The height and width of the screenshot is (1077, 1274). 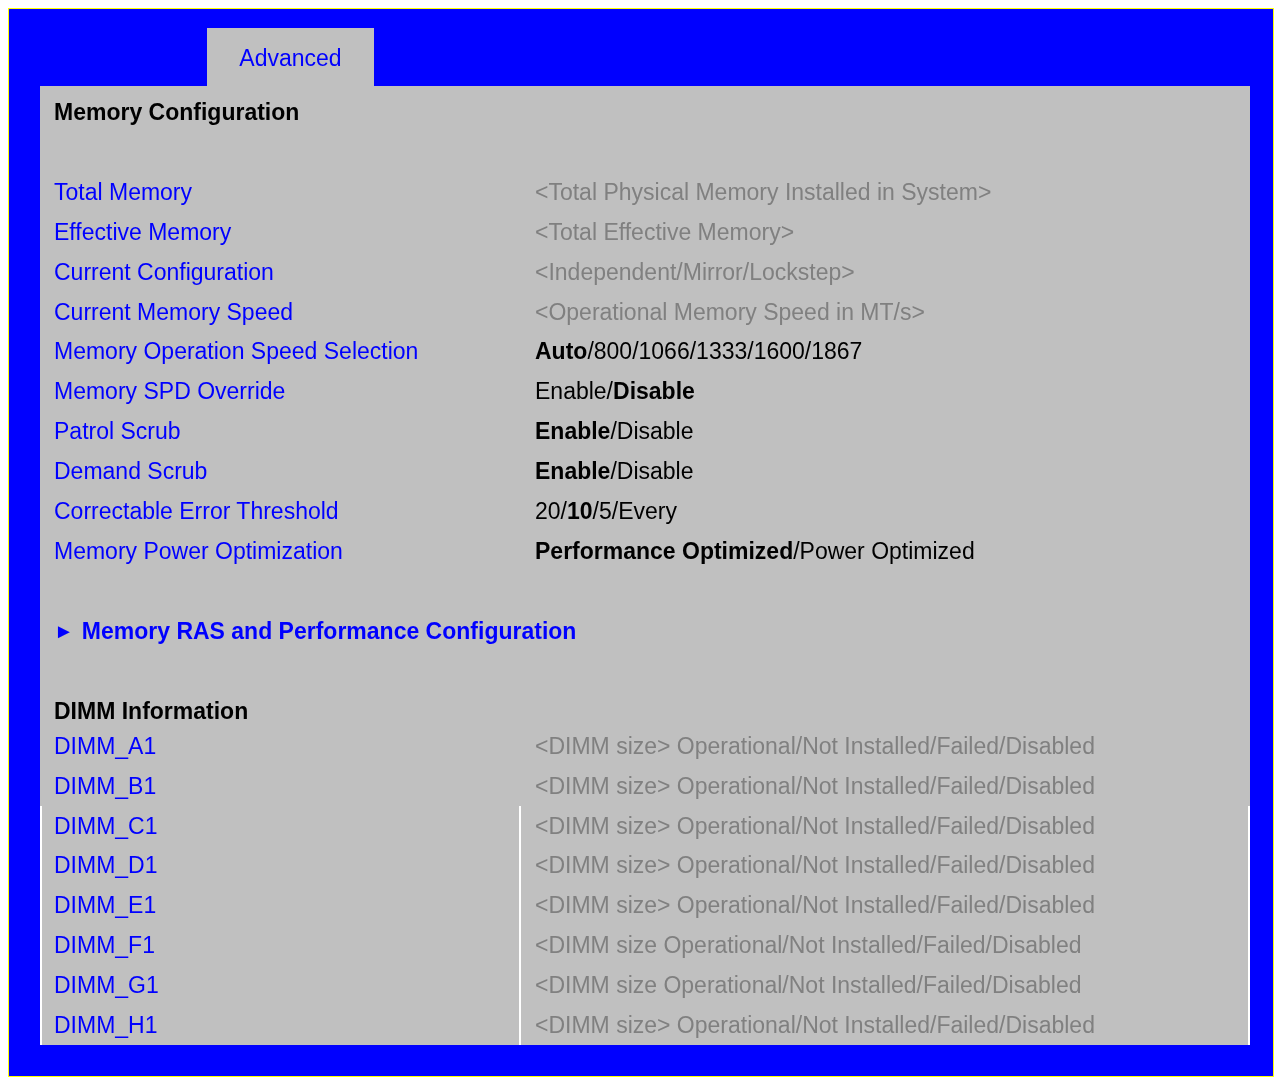 I want to click on dimm-label: DIMM_G1, so click(x=106, y=985).